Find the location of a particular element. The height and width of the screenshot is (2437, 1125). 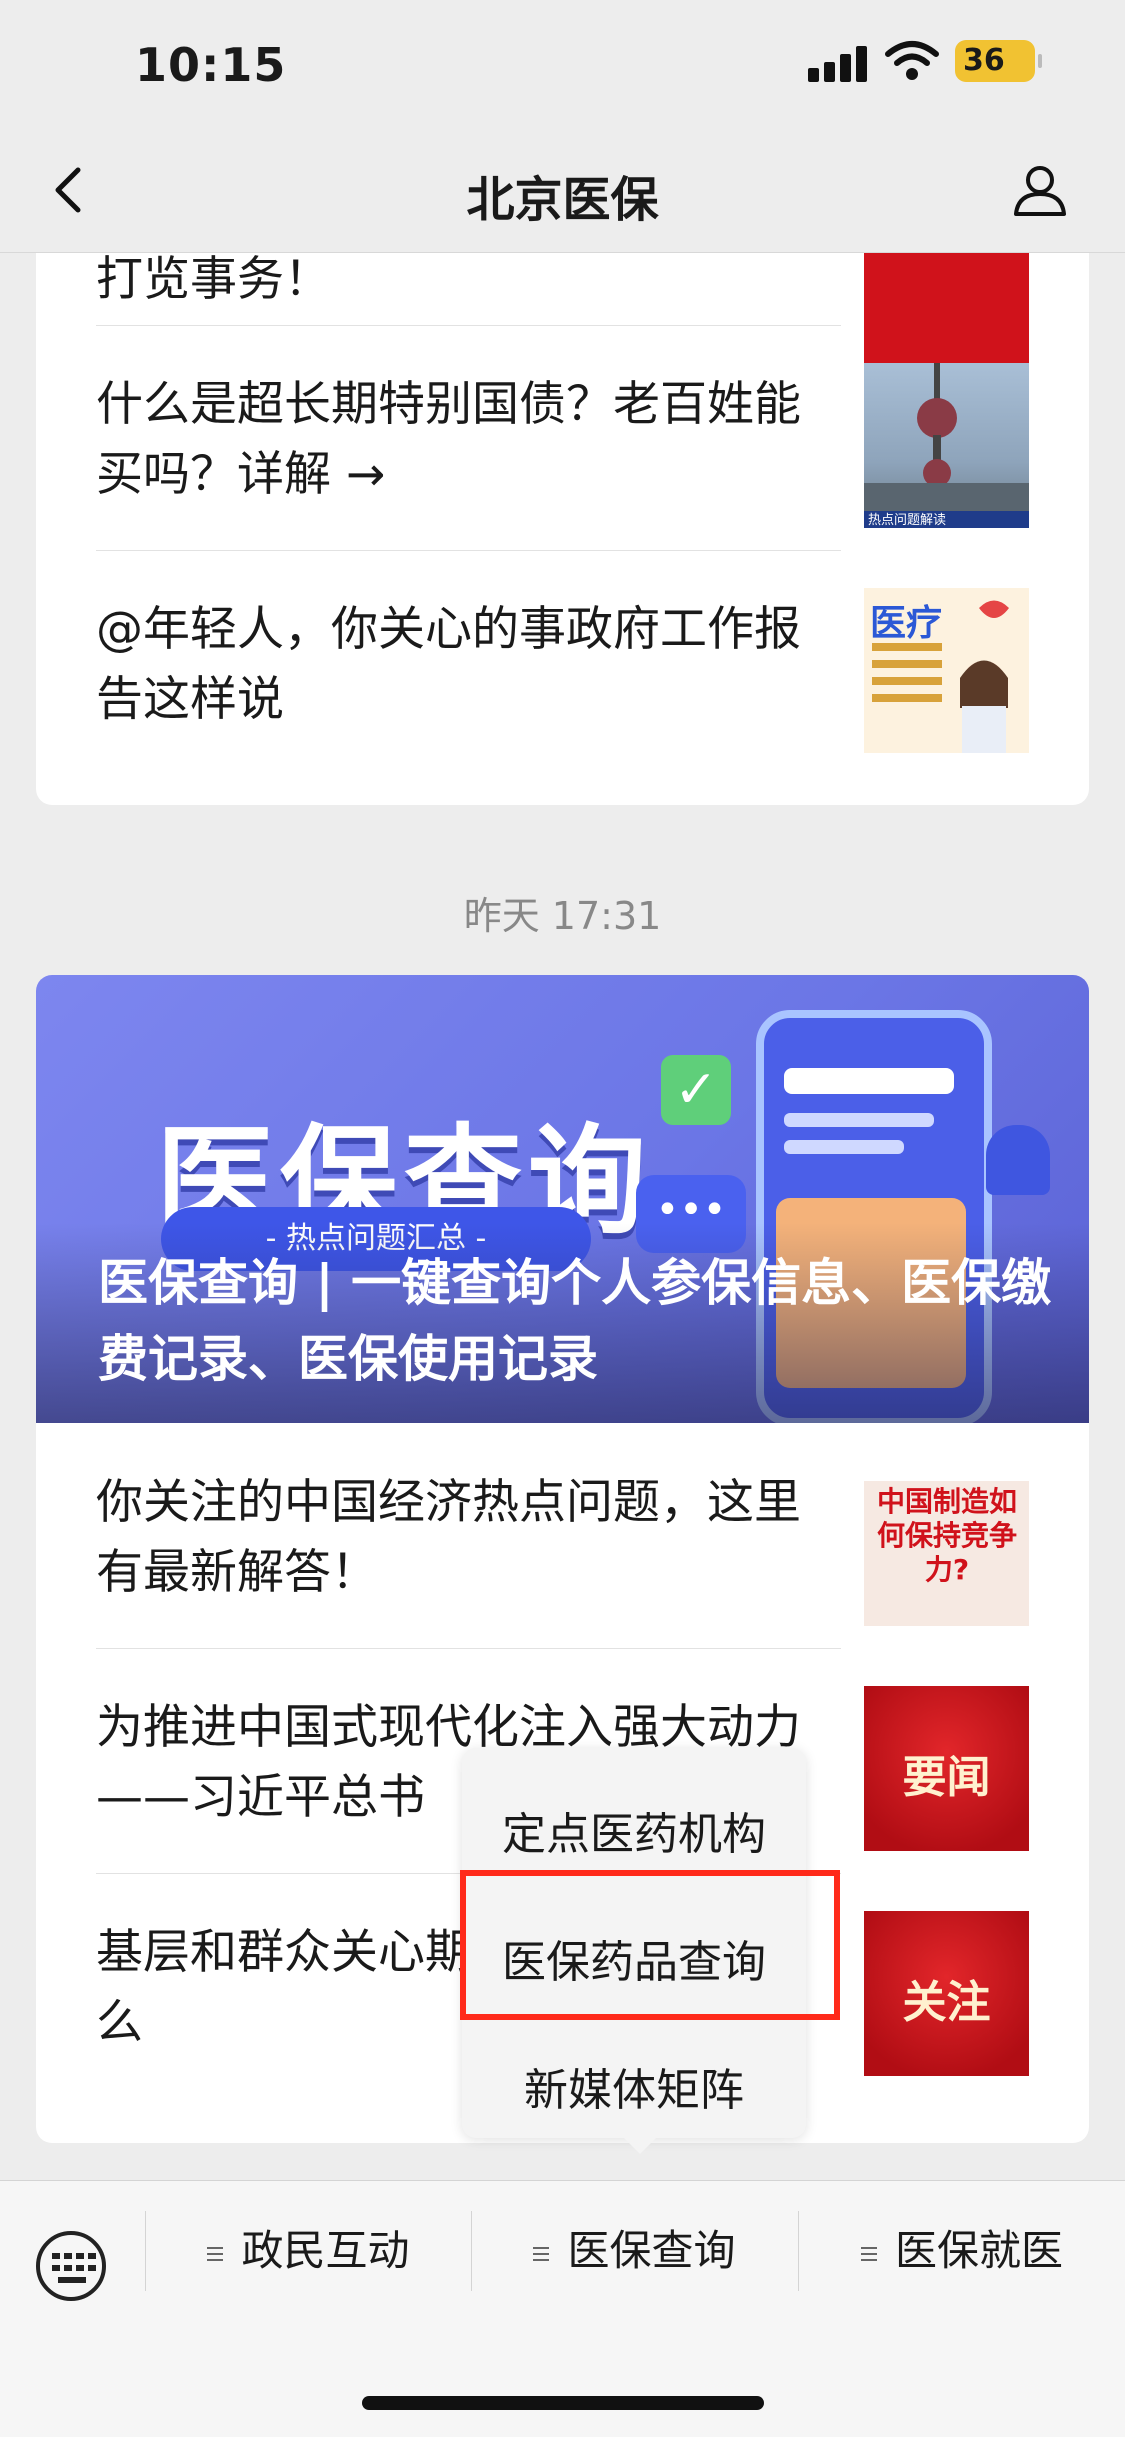

list-item: @年轻人，你关心的事政府工作报告这样说 医疗 is located at coordinates (562, 662).